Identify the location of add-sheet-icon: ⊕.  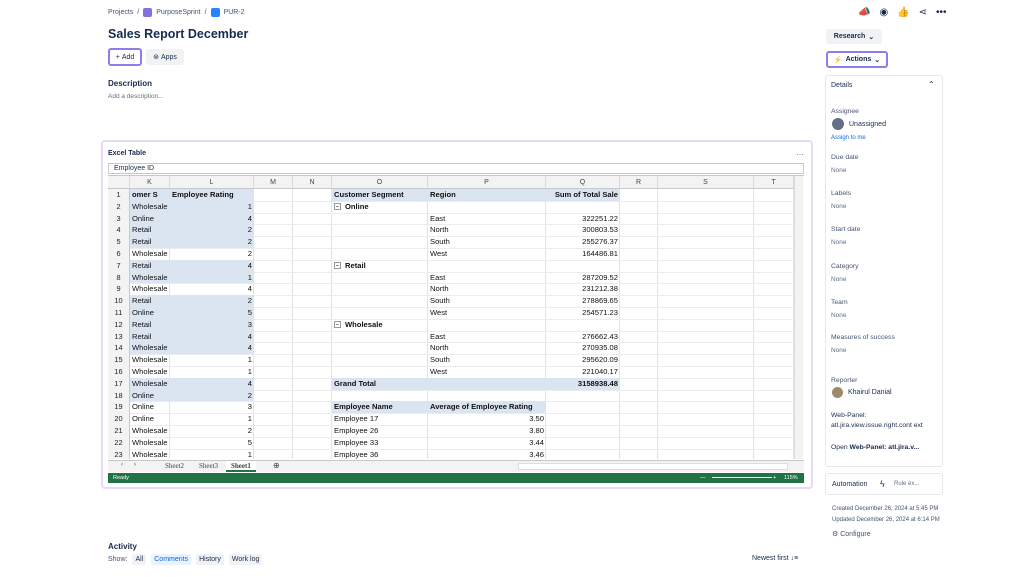
(276, 465).